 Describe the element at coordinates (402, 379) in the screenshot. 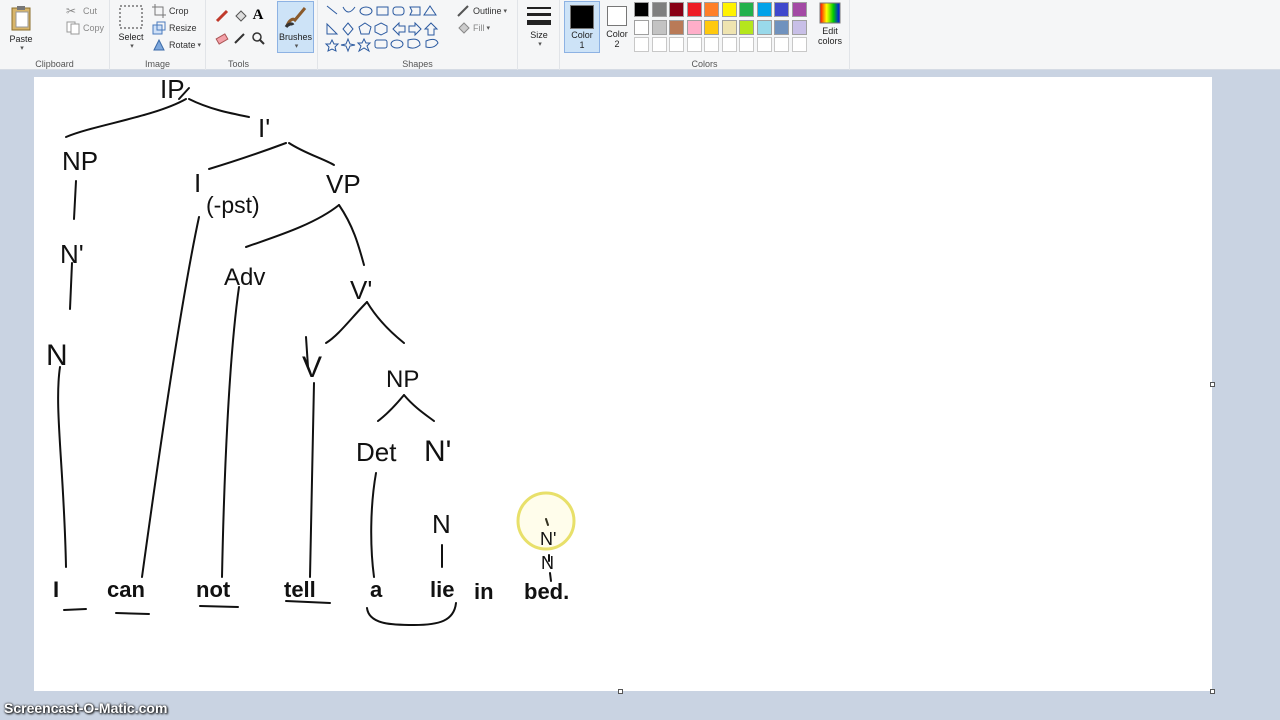

I see `node-np-2: NP` at that location.